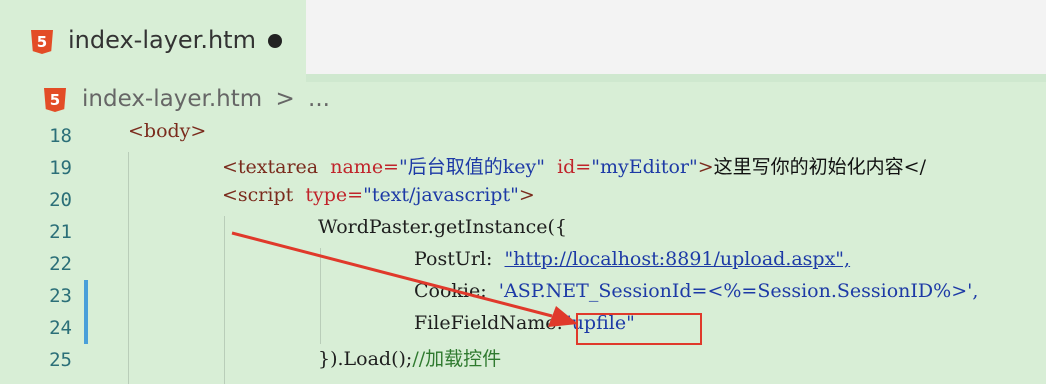  I want to click on arrow-line, so click(392, 274).